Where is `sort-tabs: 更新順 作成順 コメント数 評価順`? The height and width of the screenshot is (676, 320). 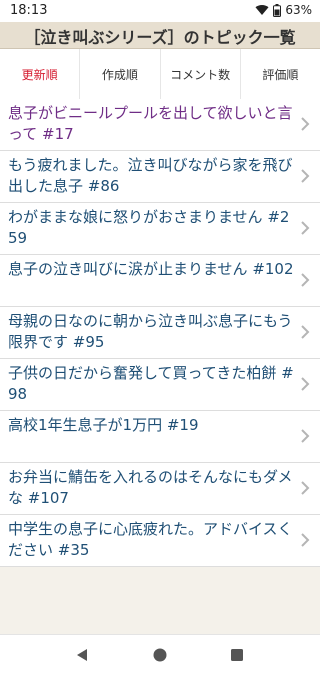 sort-tabs: 更新順 作成順 コメント数 評価順 is located at coordinates (160, 74).